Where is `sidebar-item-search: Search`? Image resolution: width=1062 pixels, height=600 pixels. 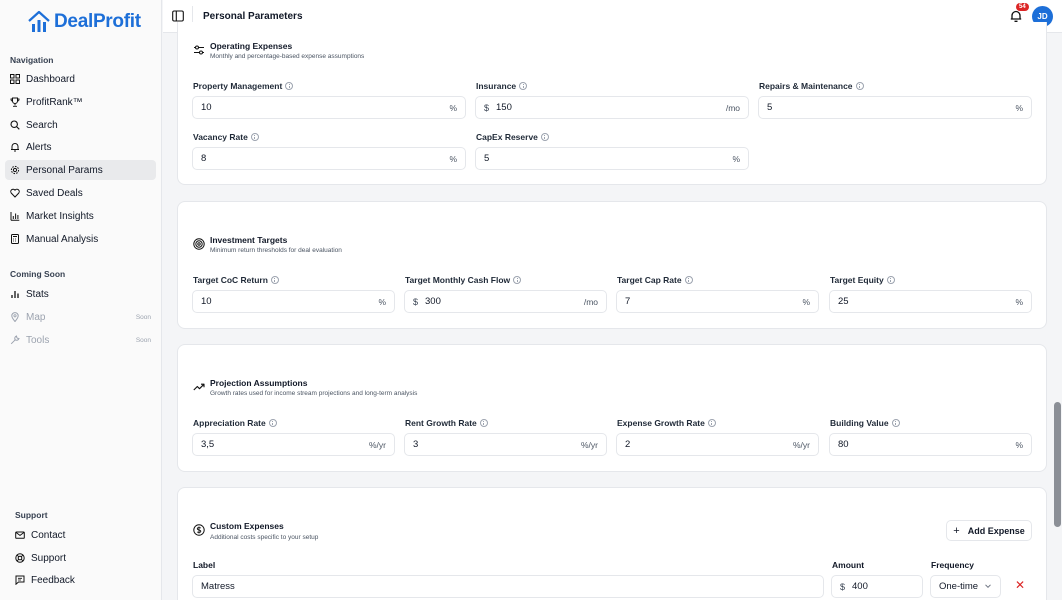
sidebar-item-search: Search is located at coordinates (80, 125).